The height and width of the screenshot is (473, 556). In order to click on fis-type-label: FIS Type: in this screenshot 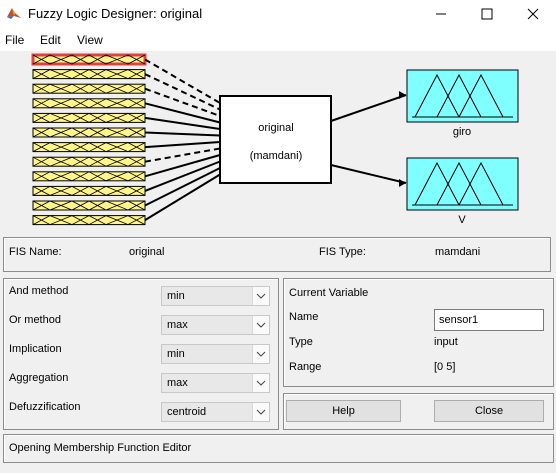, I will do `click(342, 252)`.